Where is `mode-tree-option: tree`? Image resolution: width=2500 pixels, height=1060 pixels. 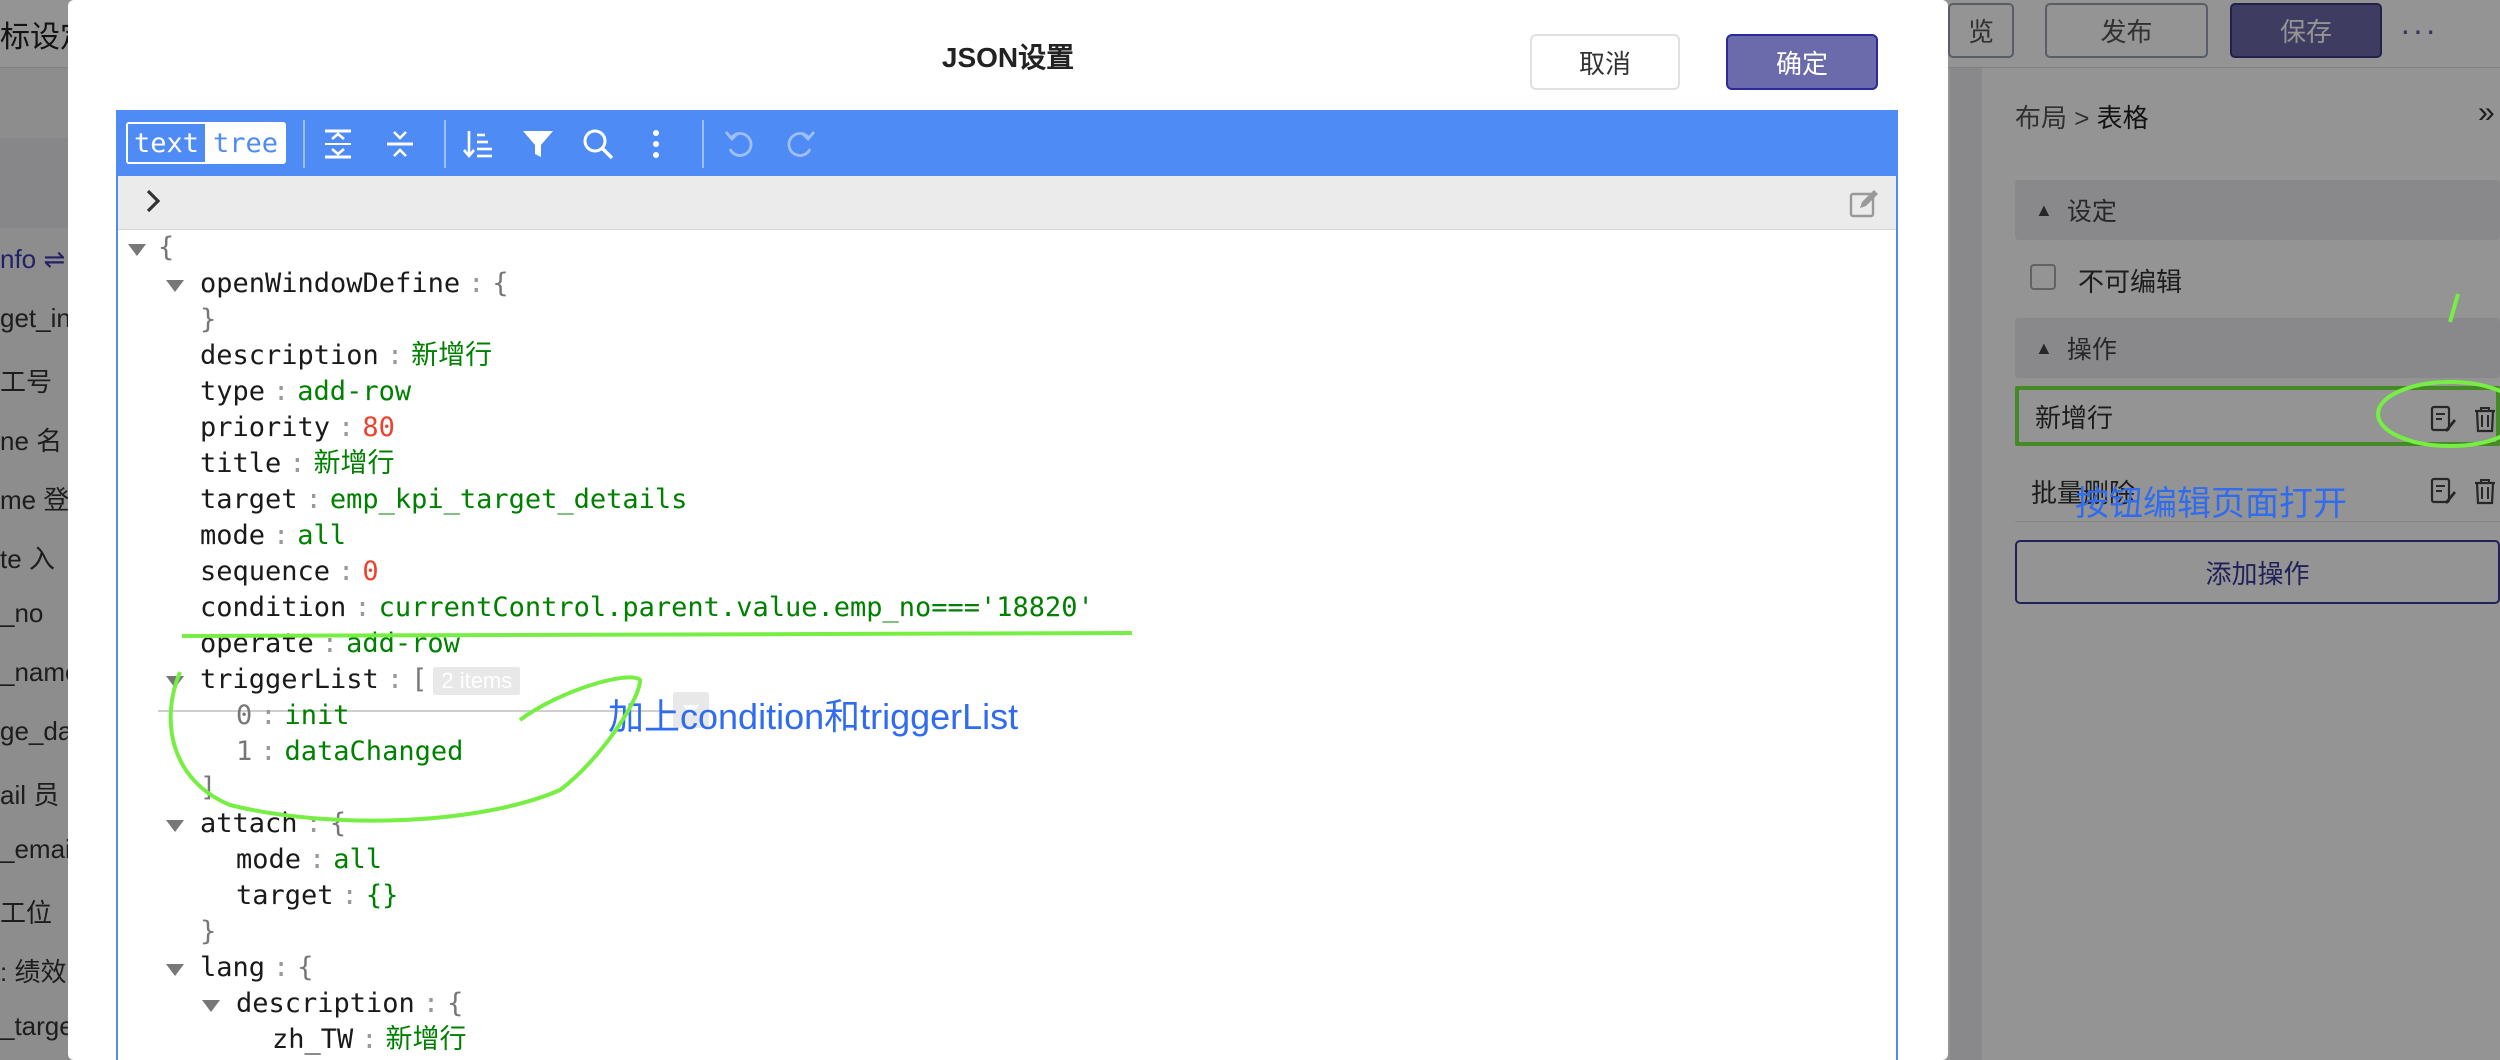 mode-tree-option: tree is located at coordinates (246, 143).